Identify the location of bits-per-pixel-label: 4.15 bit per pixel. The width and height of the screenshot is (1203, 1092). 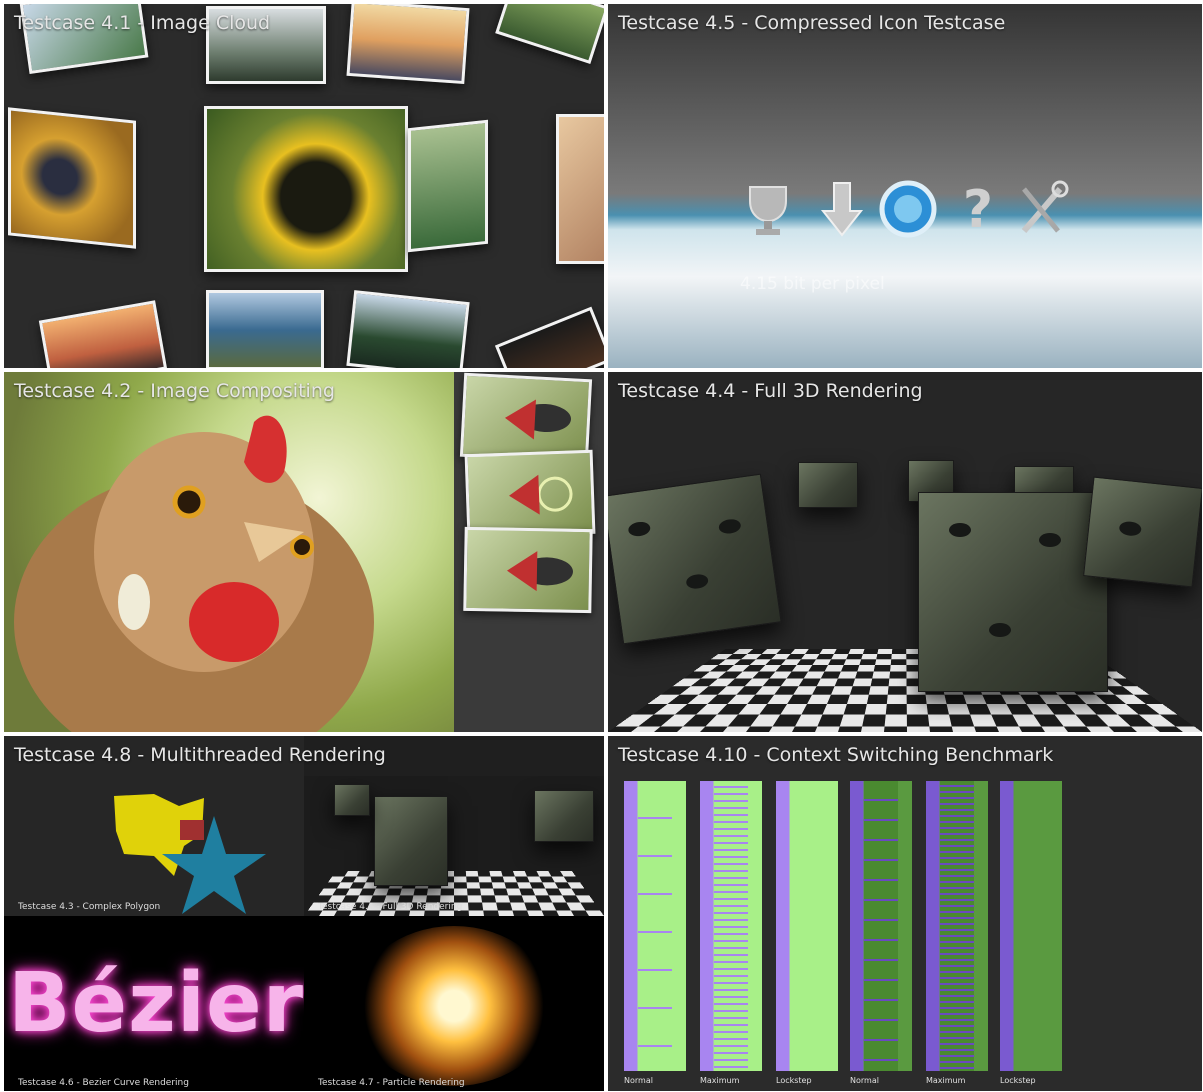
(812, 284).